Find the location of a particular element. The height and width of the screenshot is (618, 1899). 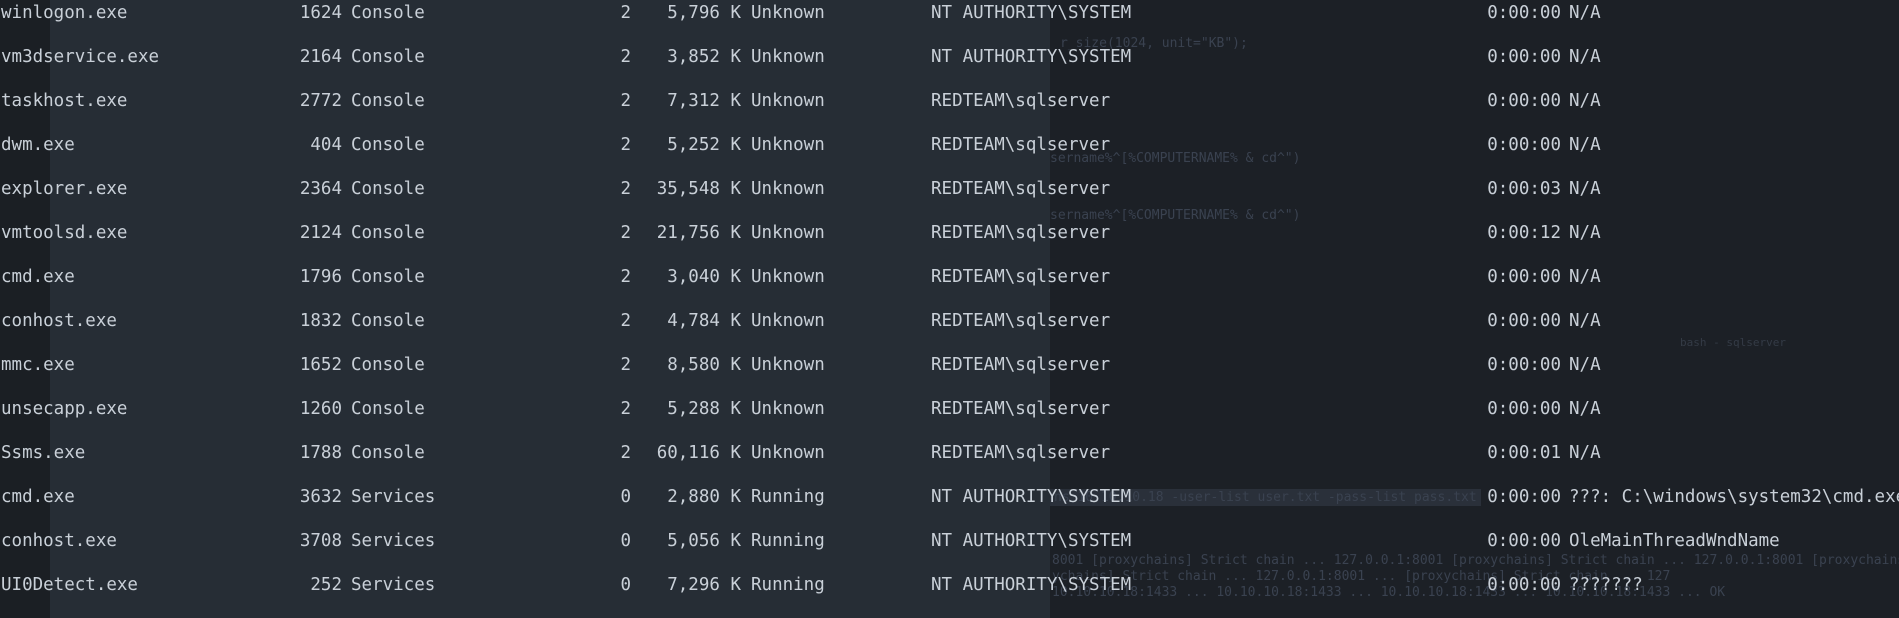

memory-usage: 7,312 K is located at coordinates (704, 101).